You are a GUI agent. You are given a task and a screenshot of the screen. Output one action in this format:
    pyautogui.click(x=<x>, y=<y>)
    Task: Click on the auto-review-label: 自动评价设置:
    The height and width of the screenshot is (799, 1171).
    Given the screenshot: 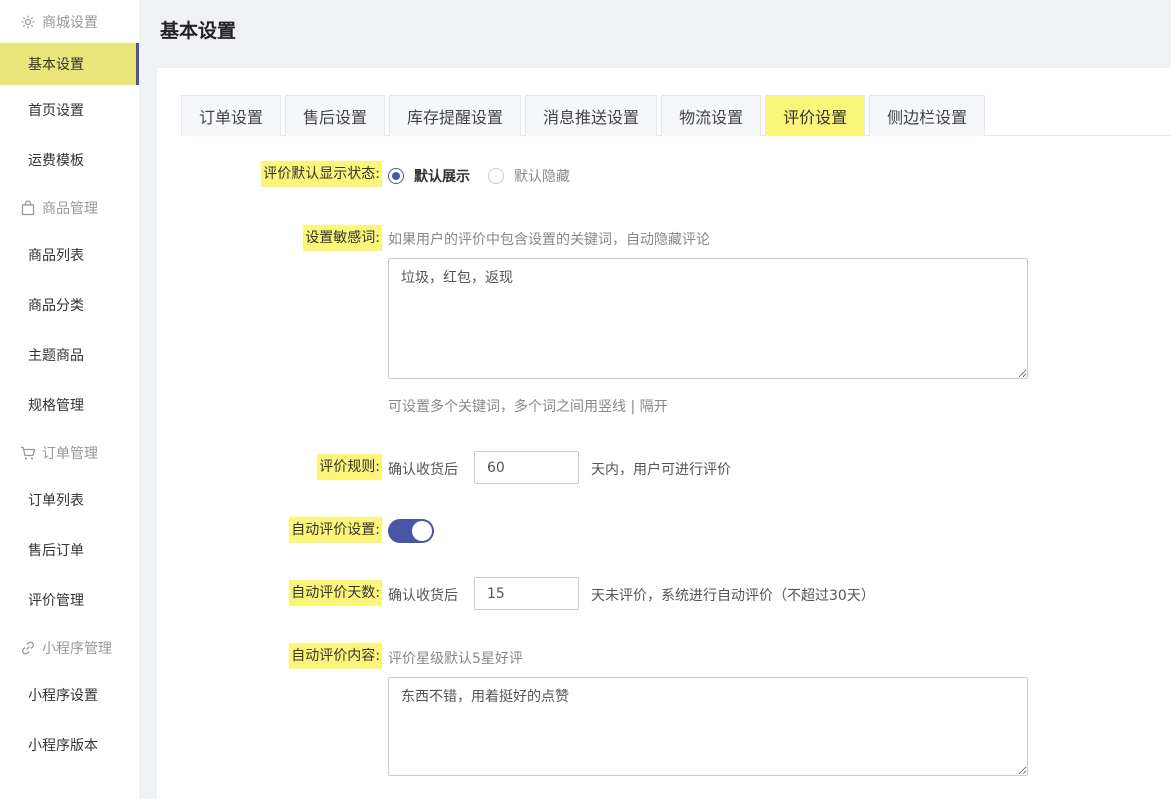 What is the action you would take?
    pyautogui.click(x=335, y=530)
    